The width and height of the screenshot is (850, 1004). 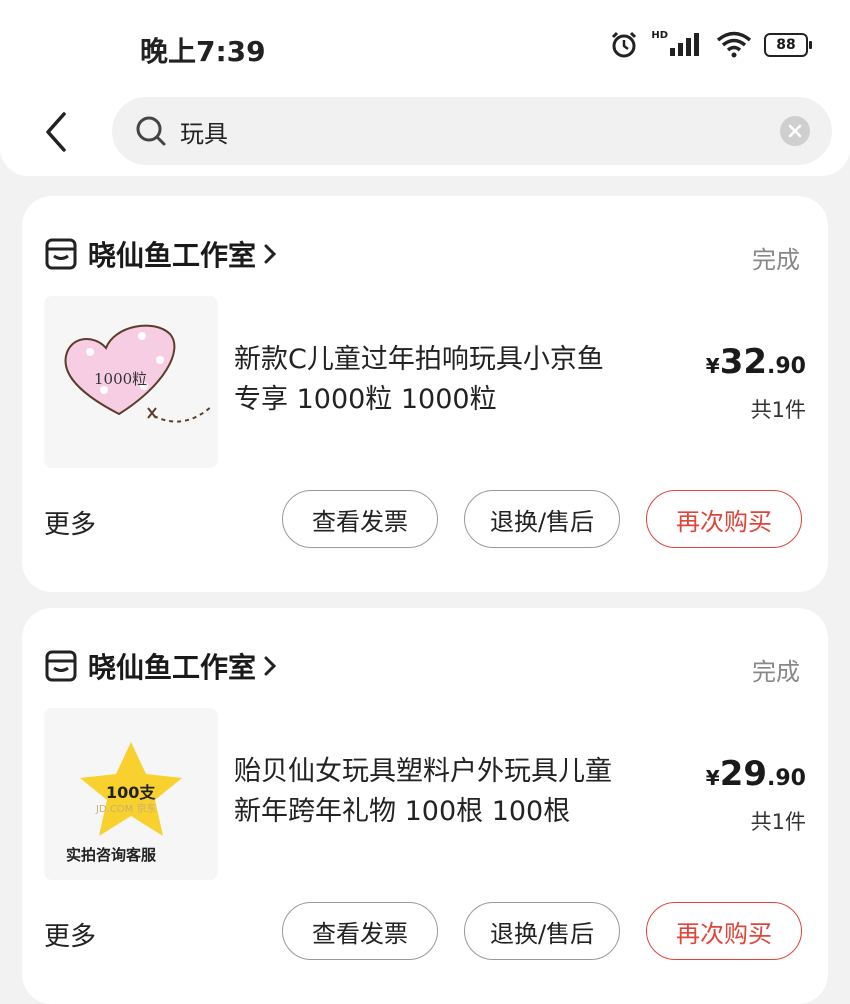 I want to click on product-price: ¥29.90, so click(x=756, y=774).